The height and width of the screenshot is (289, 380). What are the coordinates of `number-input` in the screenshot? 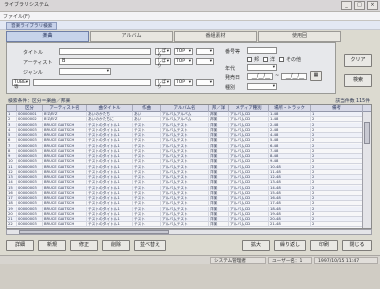 It's located at (262, 50).